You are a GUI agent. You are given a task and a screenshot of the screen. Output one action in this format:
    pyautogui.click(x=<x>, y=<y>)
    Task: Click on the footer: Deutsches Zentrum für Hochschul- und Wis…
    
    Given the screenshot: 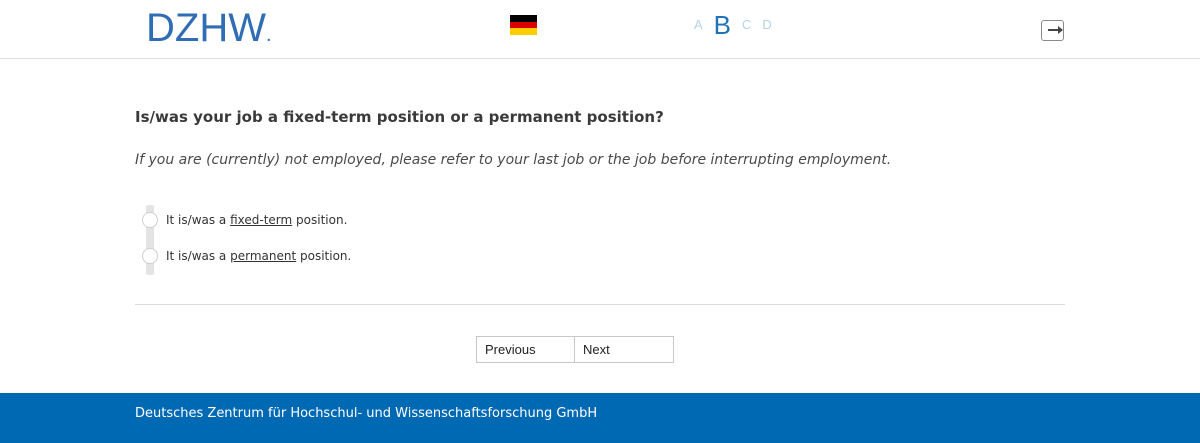 What is the action you would take?
    pyautogui.click(x=600, y=418)
    